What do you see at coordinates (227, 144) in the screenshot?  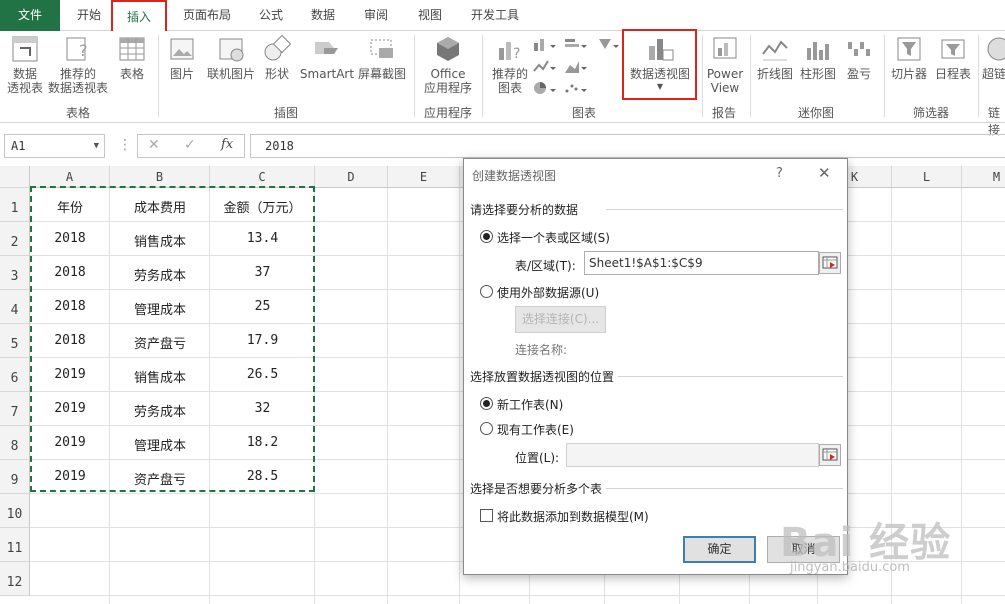 I see `insert-function-icon: fx` at bounding box center [227, 144].